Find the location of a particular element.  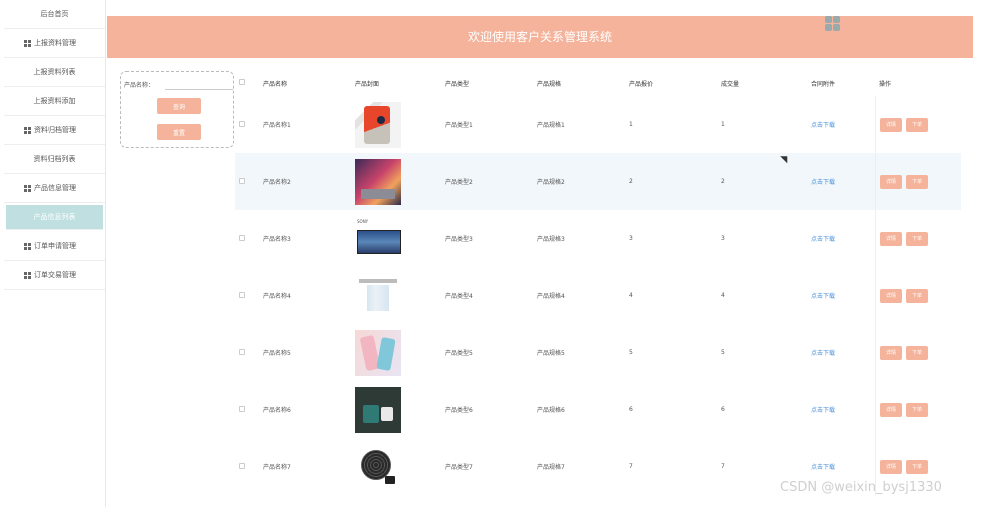

product-name: 产品名称6 is located at coordinates (277, 410).